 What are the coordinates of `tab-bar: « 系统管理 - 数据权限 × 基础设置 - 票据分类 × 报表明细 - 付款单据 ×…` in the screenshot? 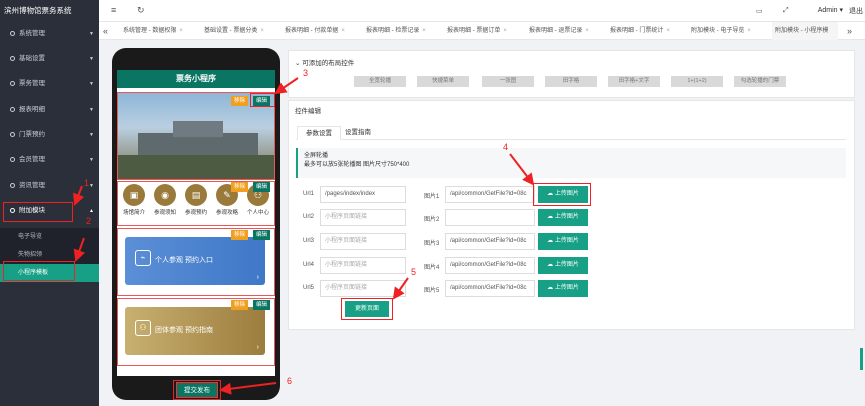 It's located at (482, 31).